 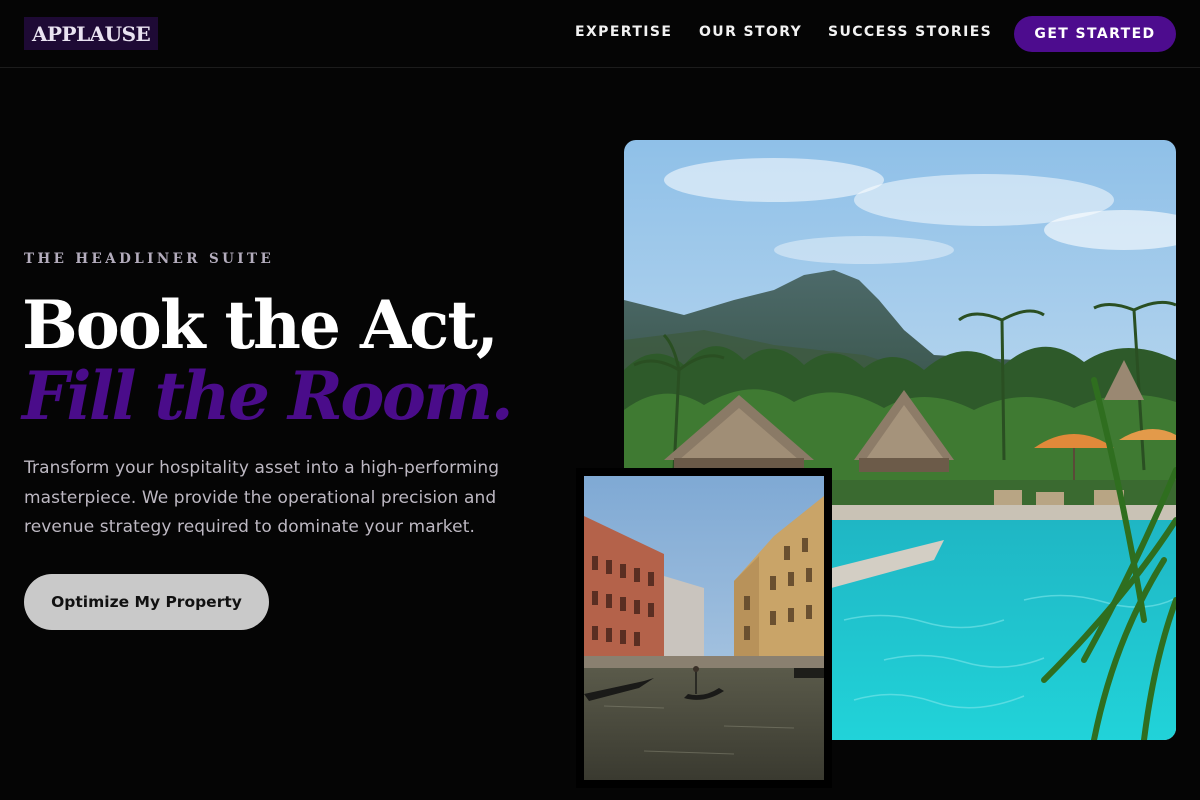 I want to click on optimize-property-button: Optimize My Property, so click(x=146, y=602).